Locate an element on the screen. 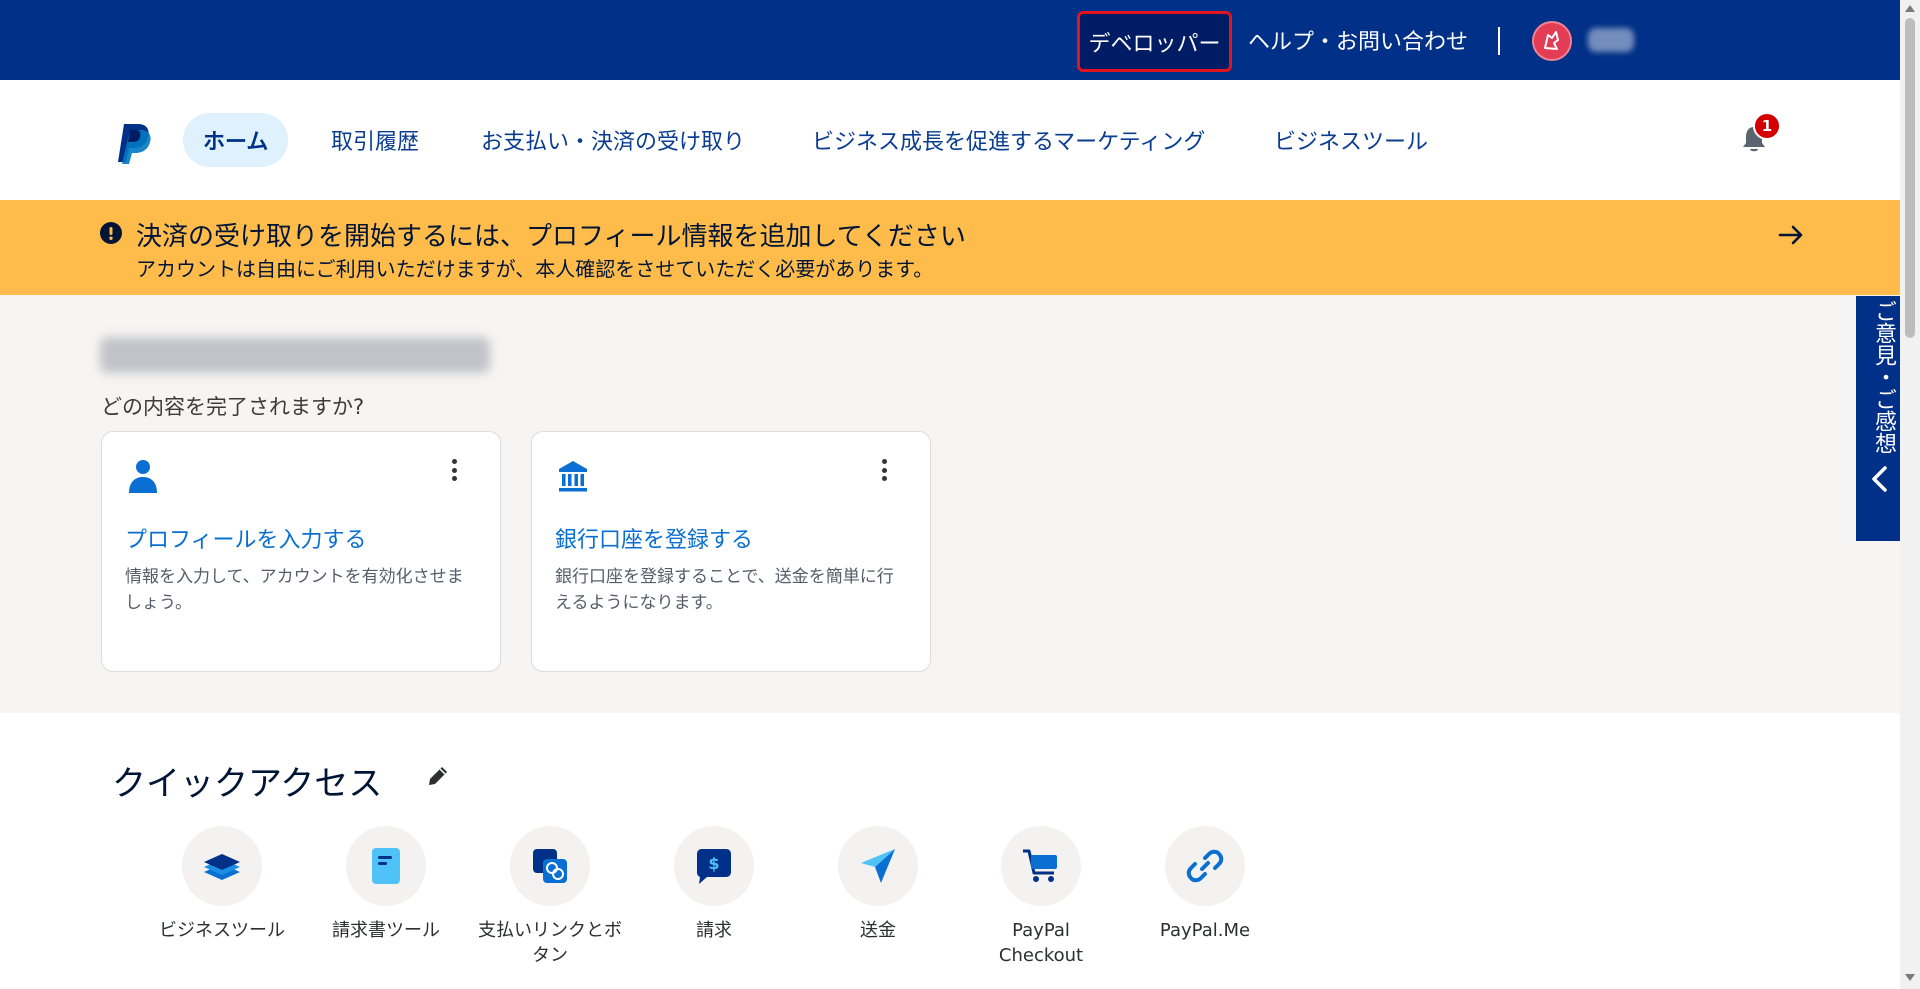  page-scrollbar is located at coordinates (1910, 494).